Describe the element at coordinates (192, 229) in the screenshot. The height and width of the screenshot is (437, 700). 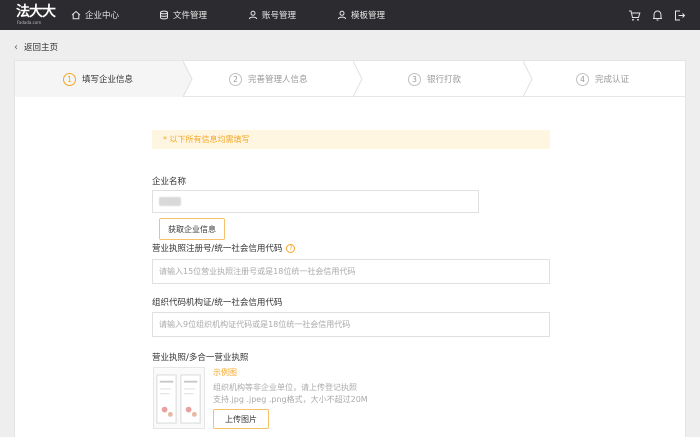
I see `fetch-company-info-button: 获取企业信息` at that location.